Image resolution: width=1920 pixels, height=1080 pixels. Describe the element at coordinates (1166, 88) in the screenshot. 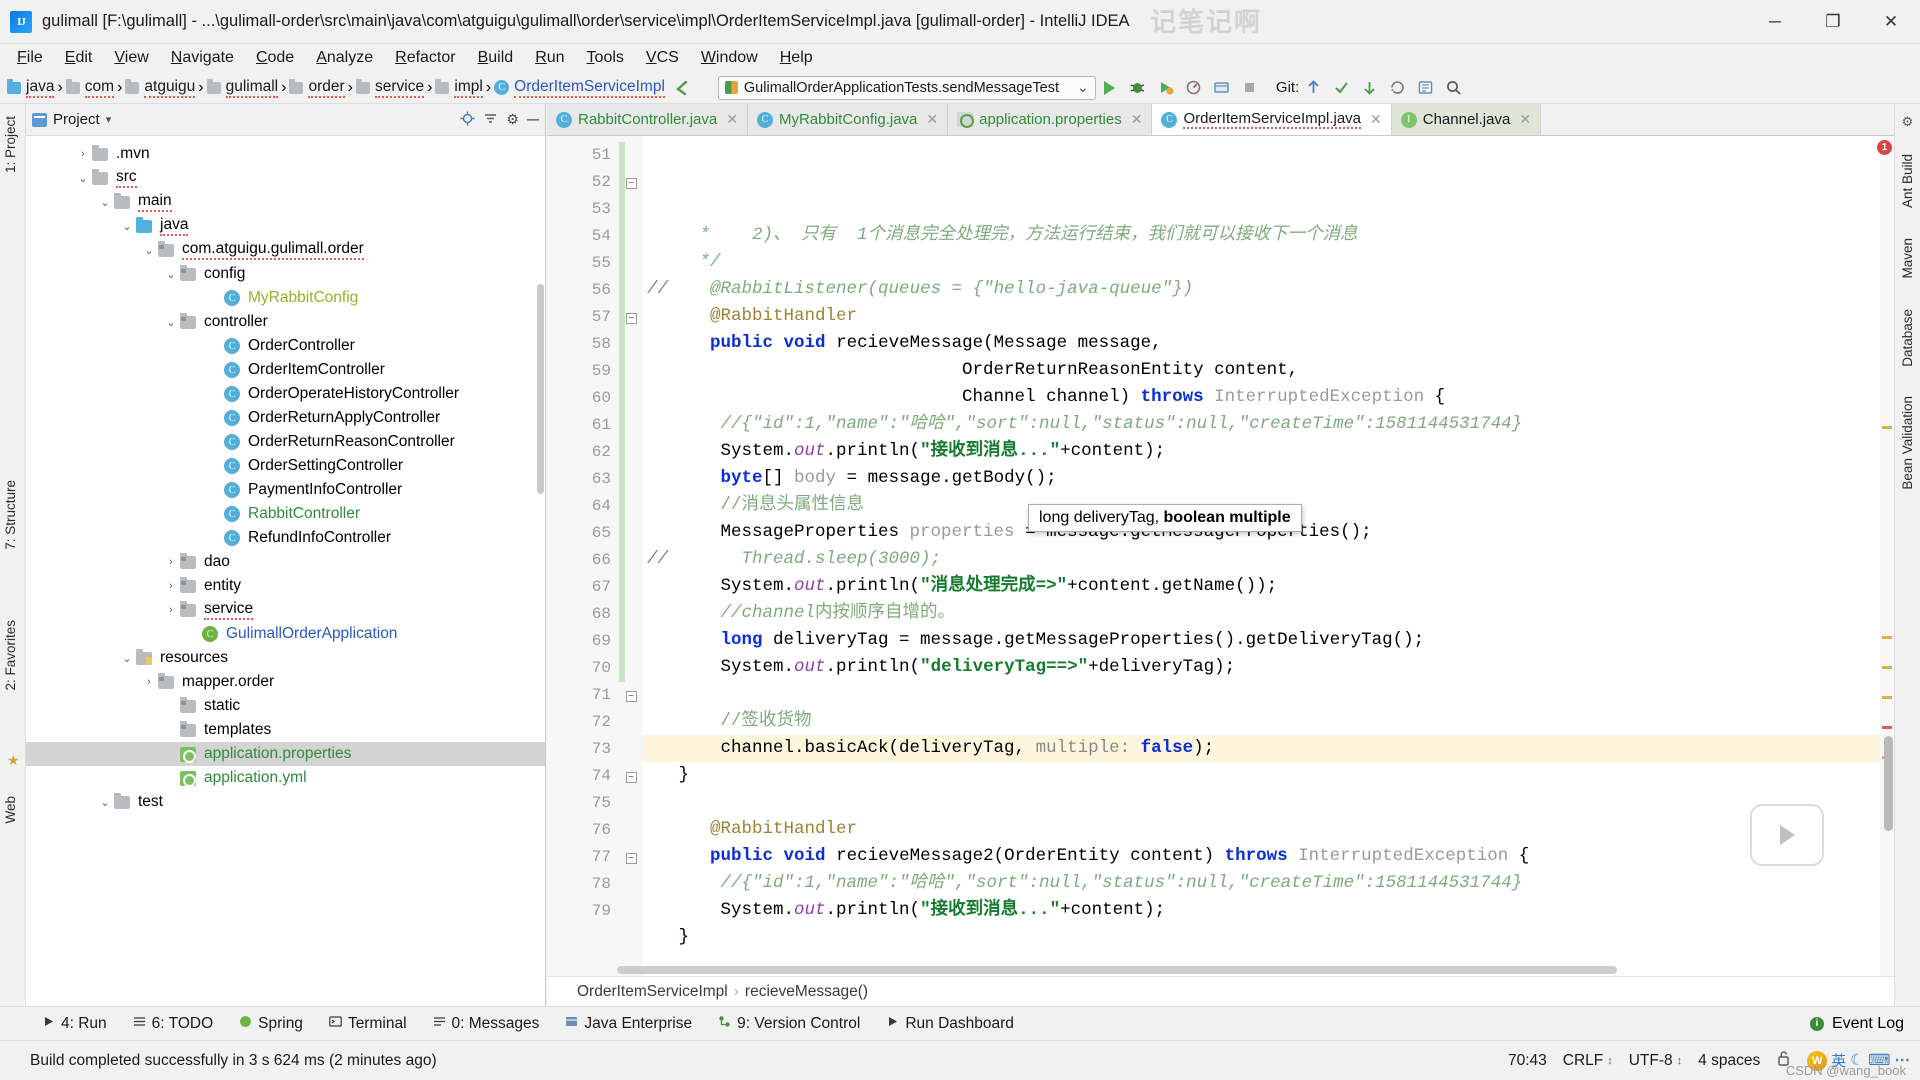

I see `run-with-coverage-icon` at that location.